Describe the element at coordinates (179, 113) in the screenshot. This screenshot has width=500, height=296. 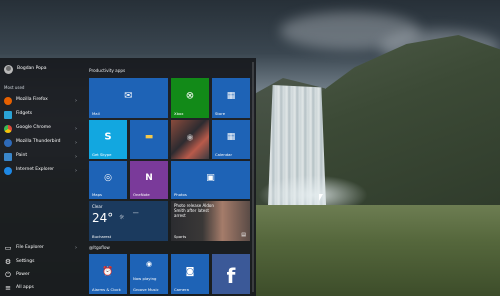
I see `tile-label: Xbox` at that location.